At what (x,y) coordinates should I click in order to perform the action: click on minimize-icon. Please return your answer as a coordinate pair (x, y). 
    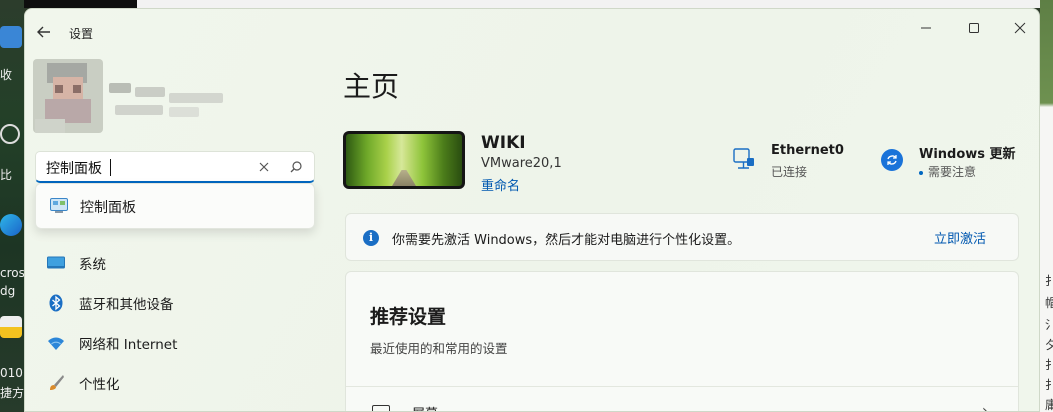
    Looking at the image, I should click on (926, 28).